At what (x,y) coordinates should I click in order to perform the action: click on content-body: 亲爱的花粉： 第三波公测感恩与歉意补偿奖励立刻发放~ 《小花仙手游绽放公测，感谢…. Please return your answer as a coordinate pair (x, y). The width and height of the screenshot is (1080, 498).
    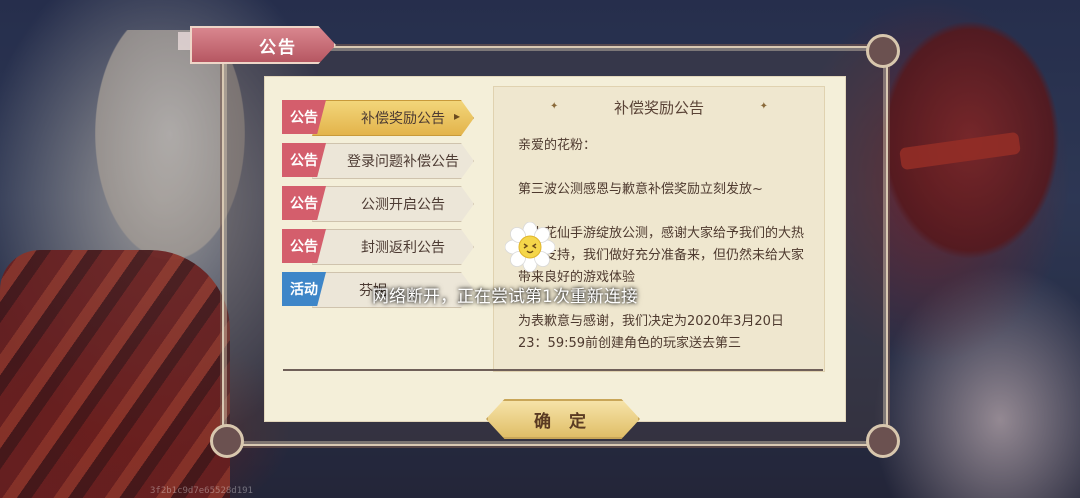
    Looking at the image, I should click on (661, 253).